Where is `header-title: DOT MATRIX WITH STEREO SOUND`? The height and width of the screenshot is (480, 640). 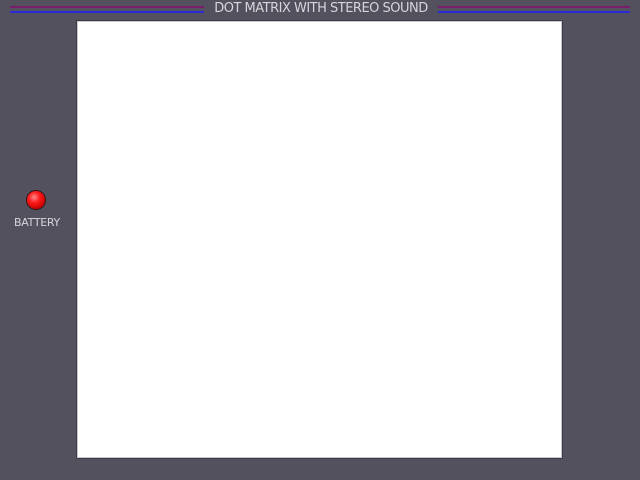
header-title: DOT MATRIX WITH STEREO SOUND is located at coordinates (321, 8).